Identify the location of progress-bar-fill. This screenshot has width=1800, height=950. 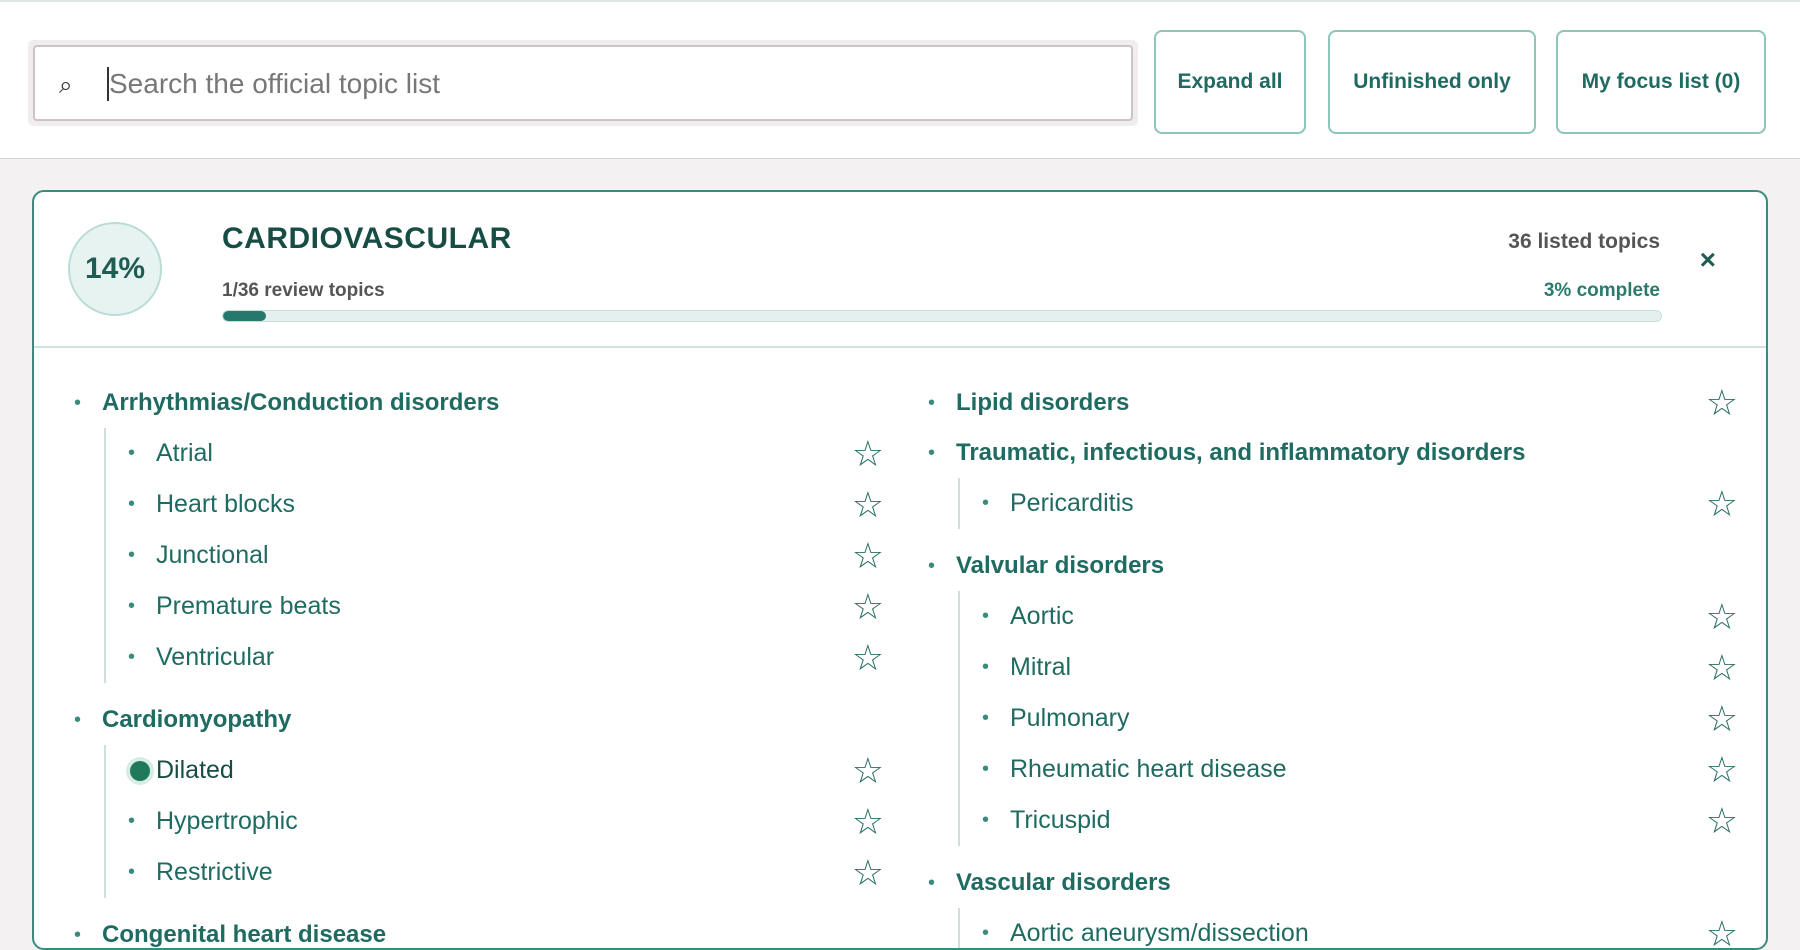
(244, 316).